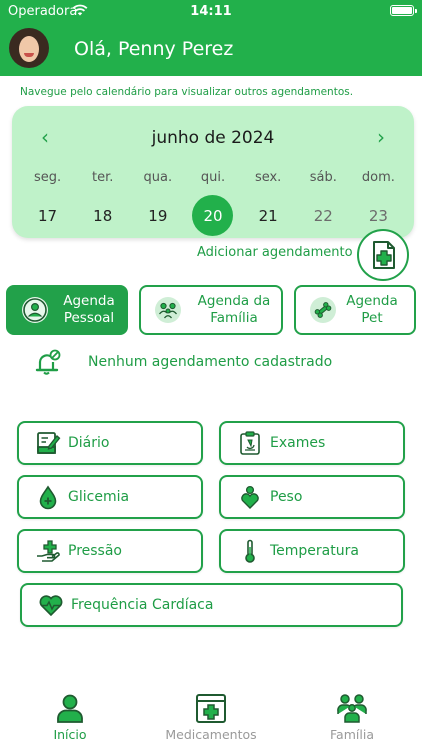 This screenshot has height=750, width=422. I want to click on heart-pulse-icon, so click(51, 606).